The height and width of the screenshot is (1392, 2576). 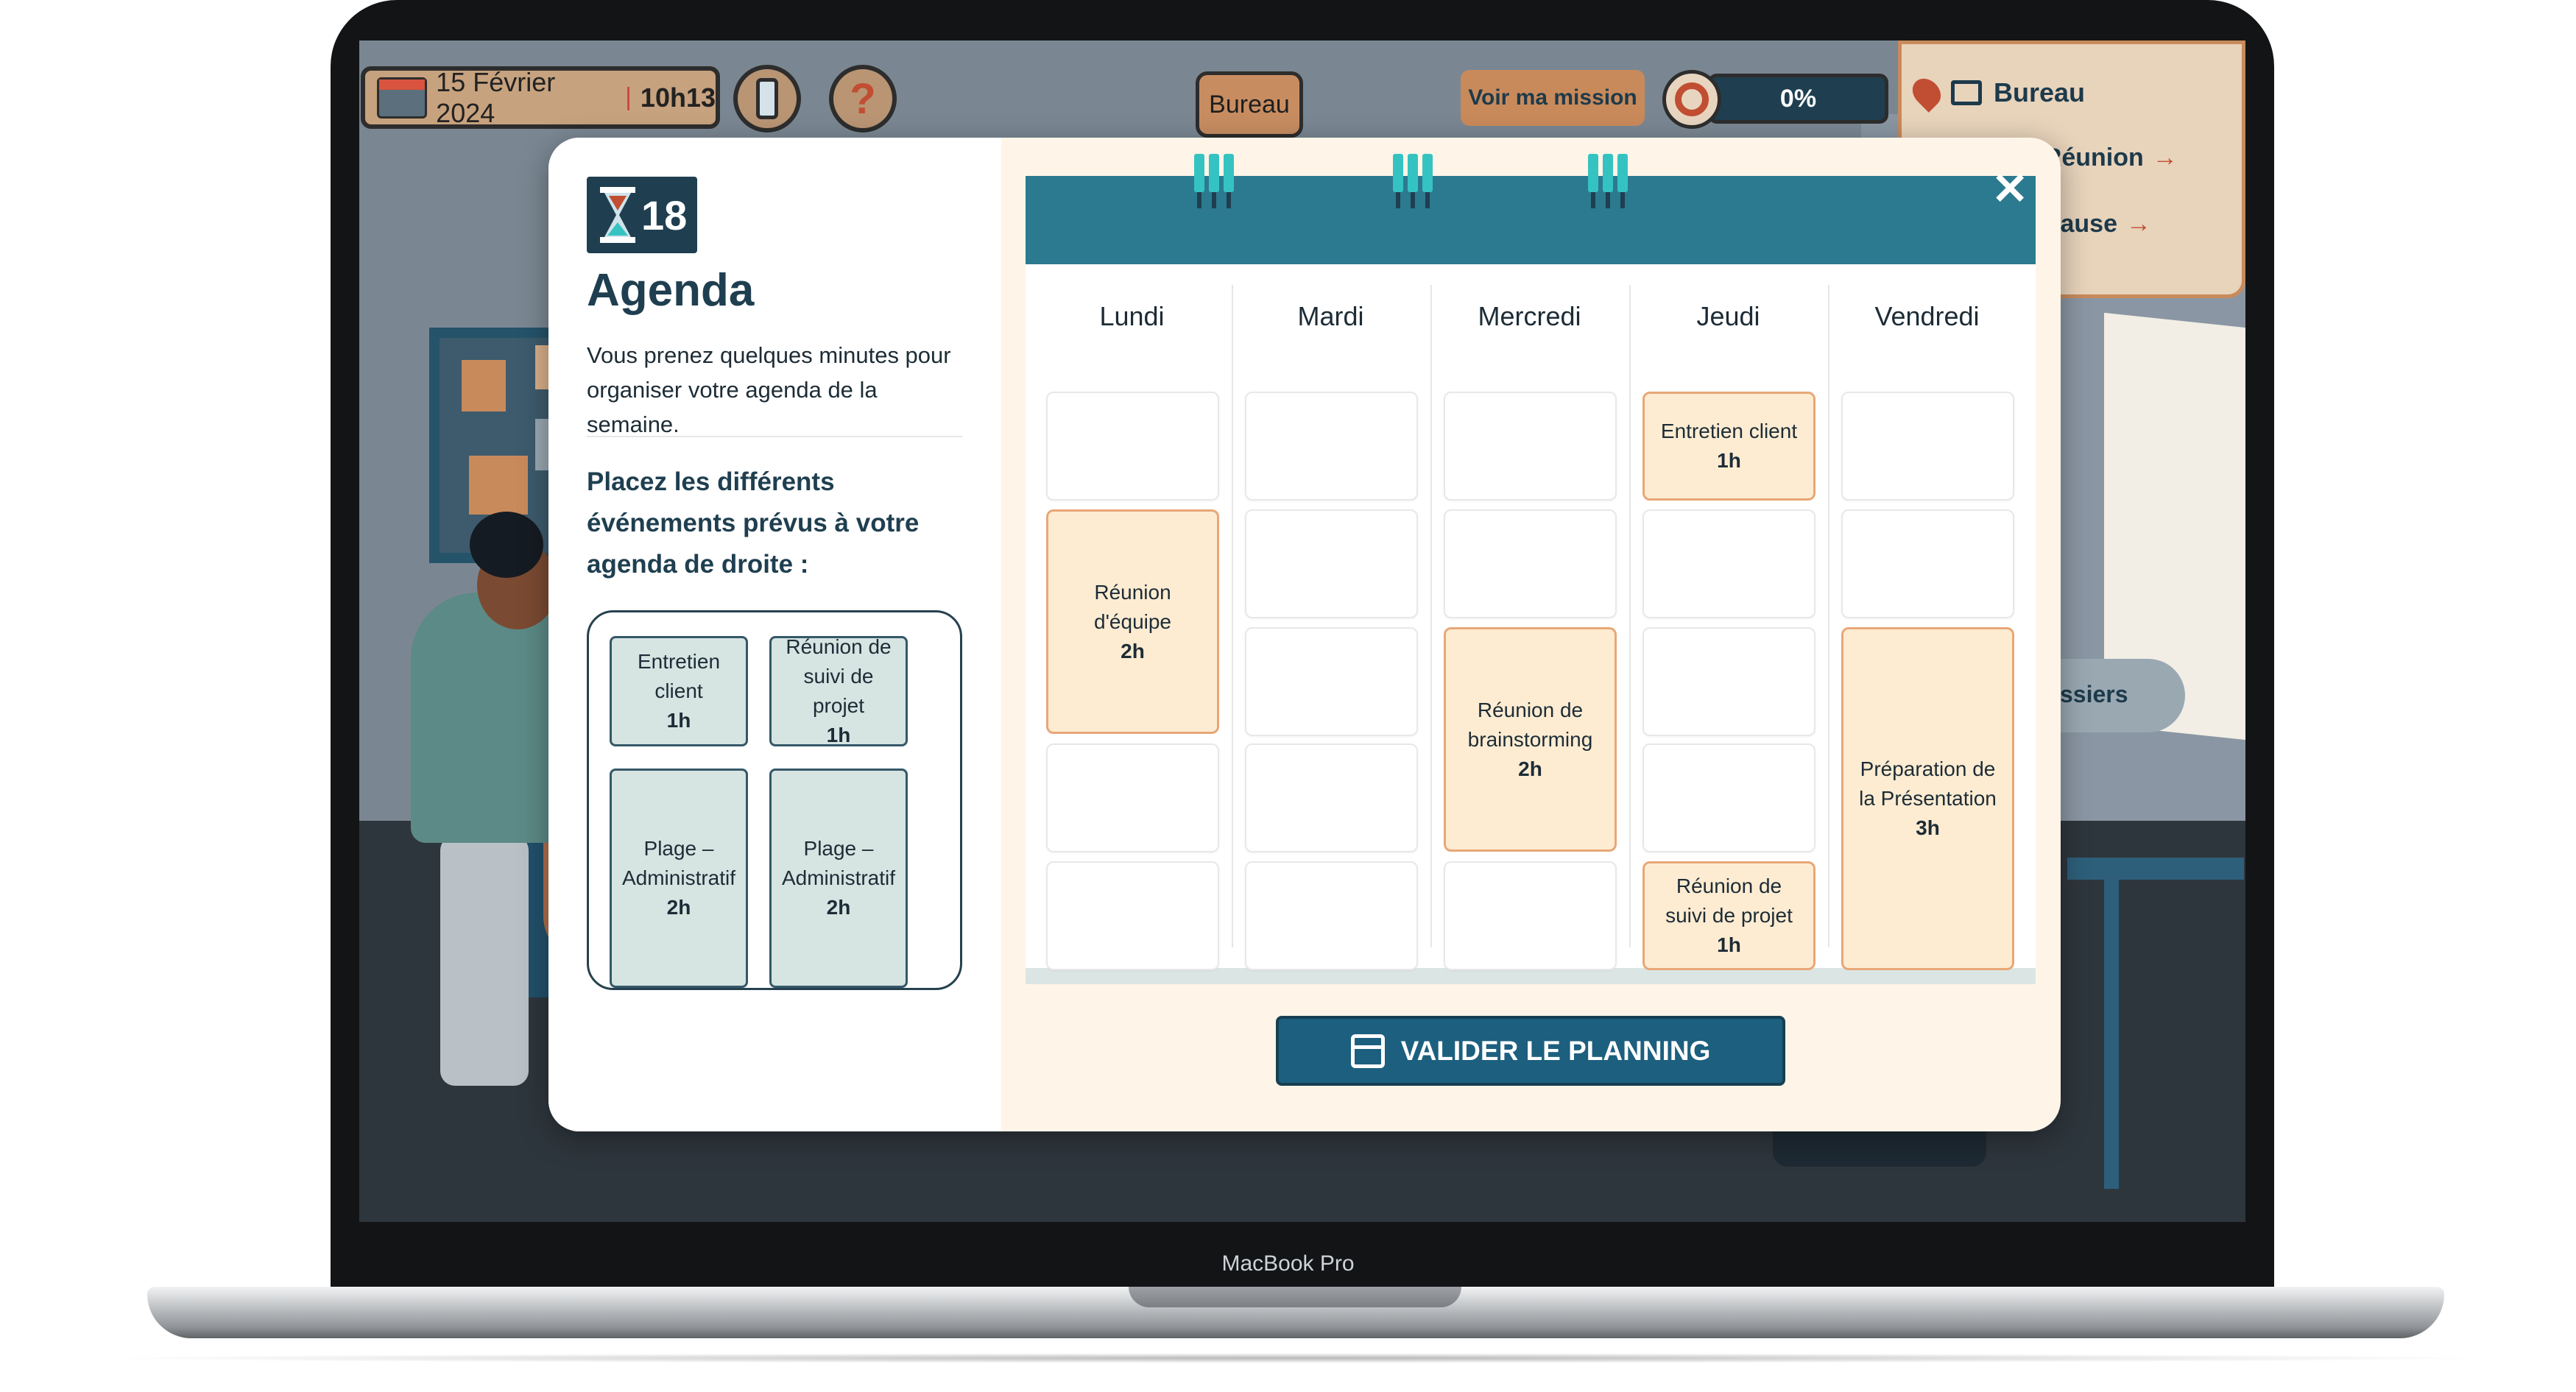 What do you see at coordinates (617, 215) in the screenshot?
I see `hourglass-icon` at bounding box center [617, 215].